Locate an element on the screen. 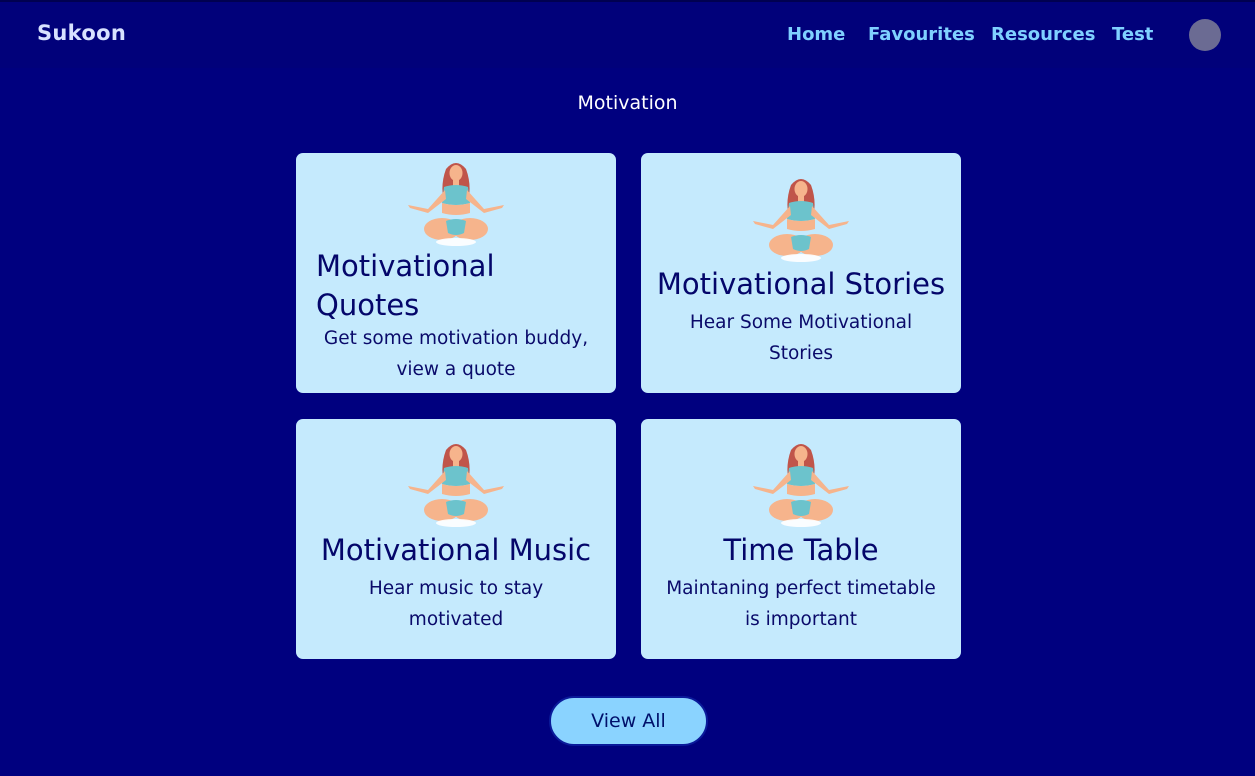  avatar is located at coordinates (1205, 35).